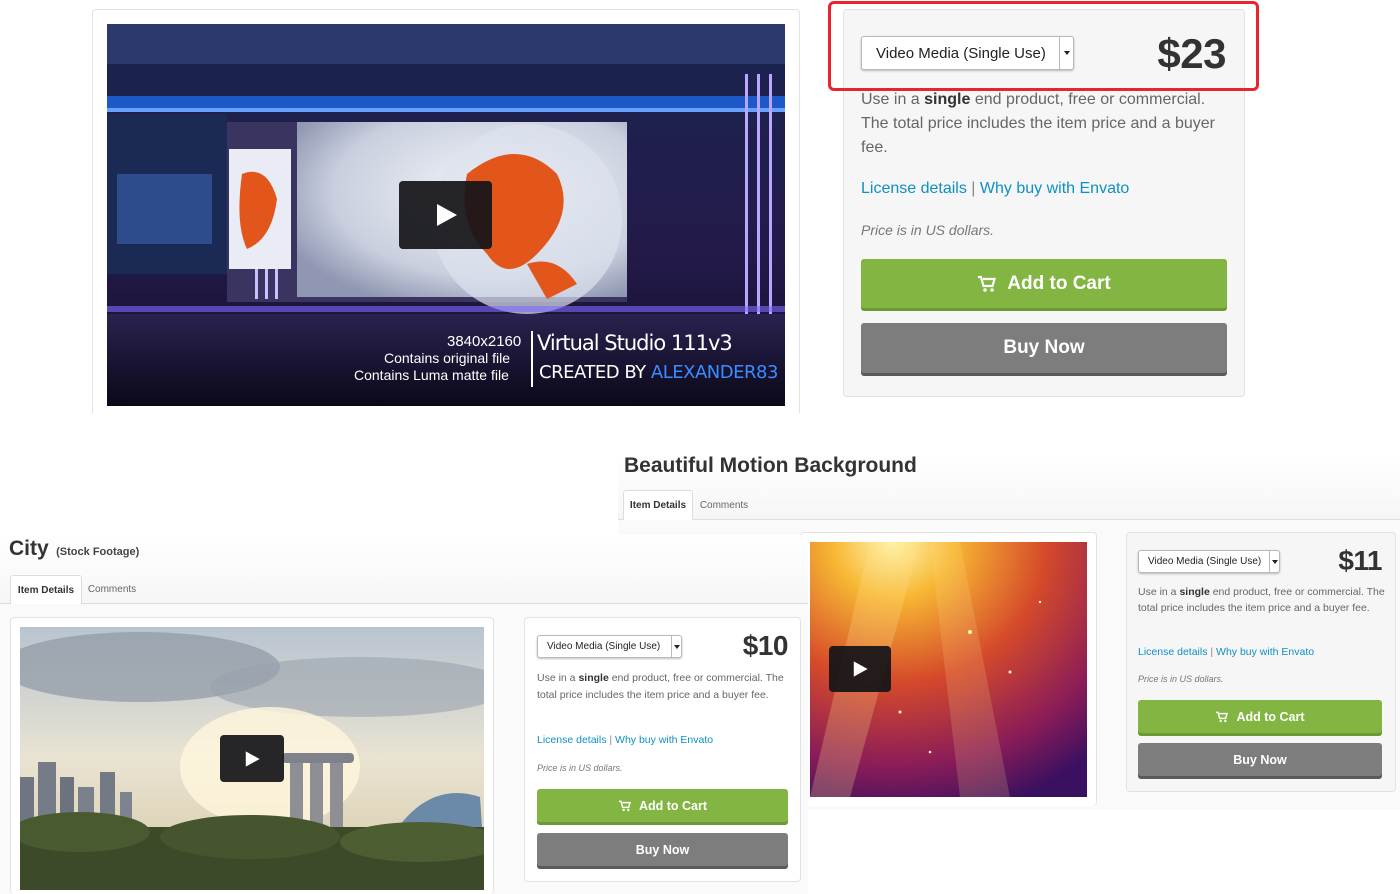  What do you see at coordinates (770, 465) in the screenshot?
I see `motion-title: Beautiful Motion Background` at bounding box center [770, 465].